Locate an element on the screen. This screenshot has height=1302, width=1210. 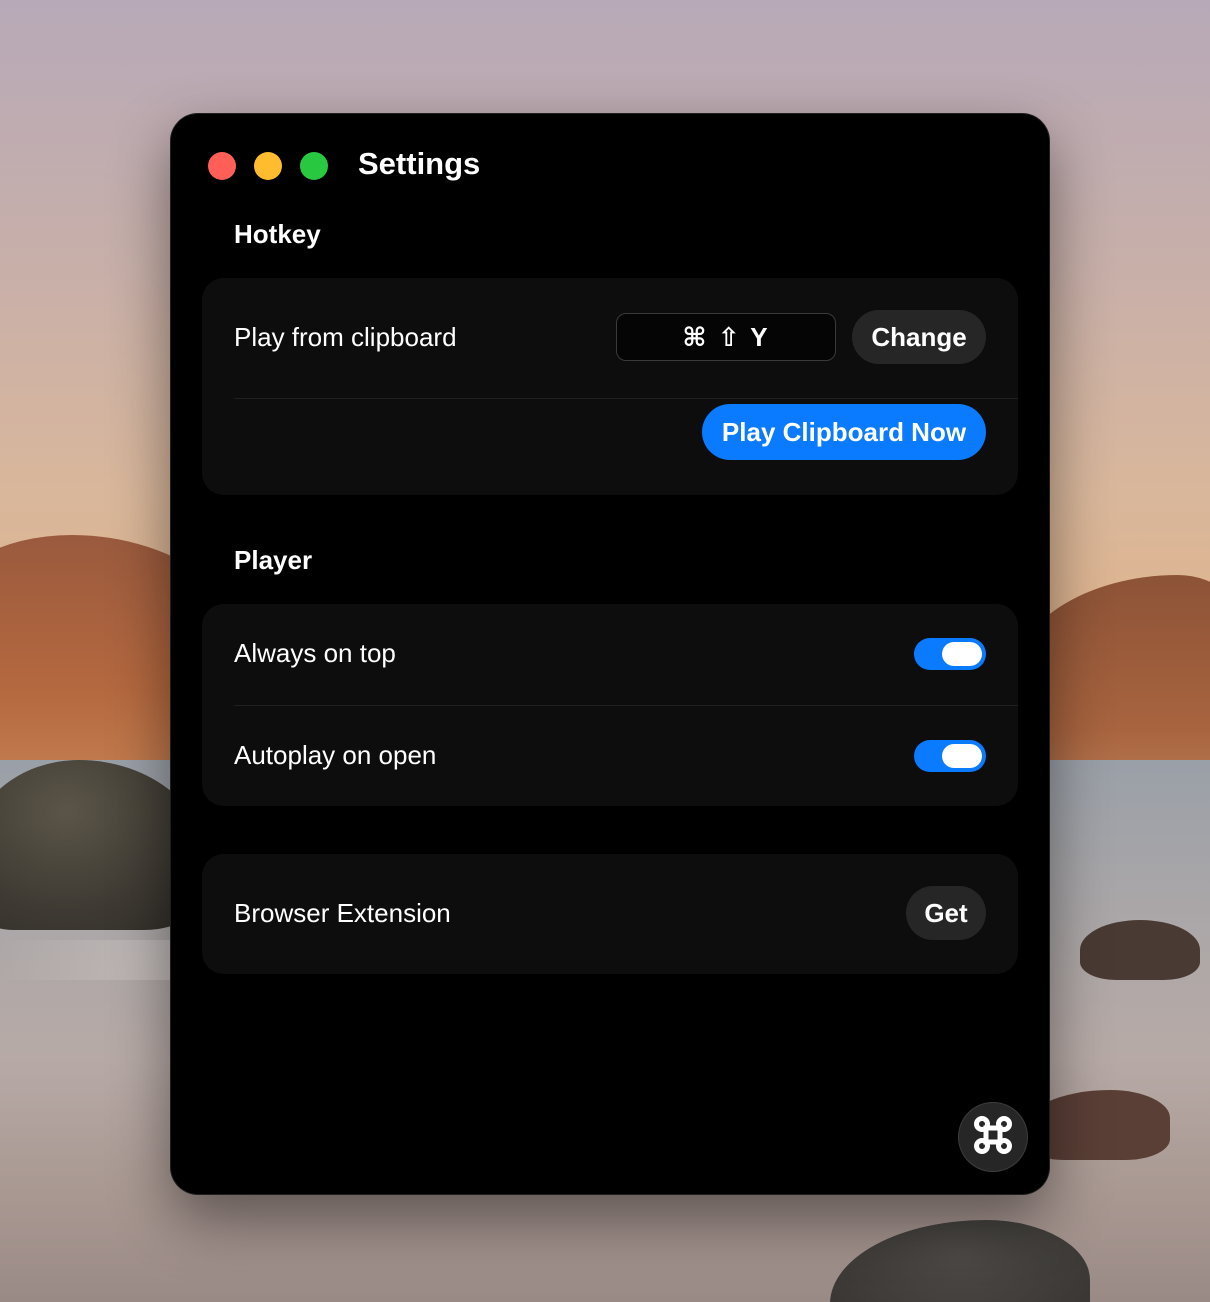
close-window-button is located at coordinates (222, 166).